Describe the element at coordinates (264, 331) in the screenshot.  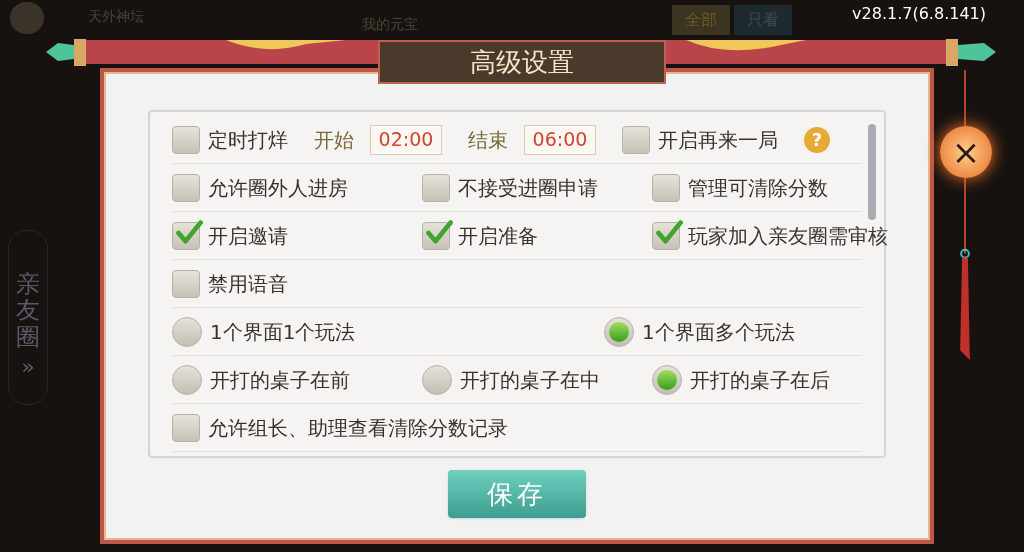
I see `radio-option: 1个界面1个玩法` at that location.